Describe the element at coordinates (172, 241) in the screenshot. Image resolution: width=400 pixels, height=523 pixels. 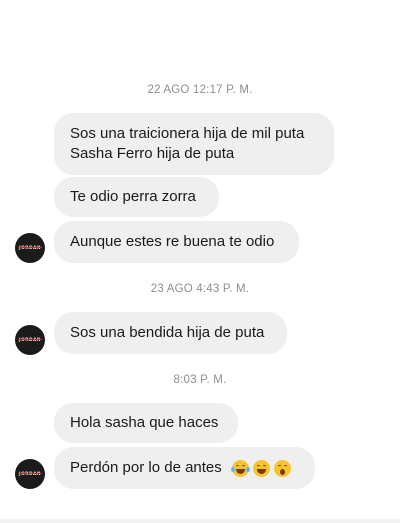
I see `message-text: Aunque estes re buena te odio` at that location.